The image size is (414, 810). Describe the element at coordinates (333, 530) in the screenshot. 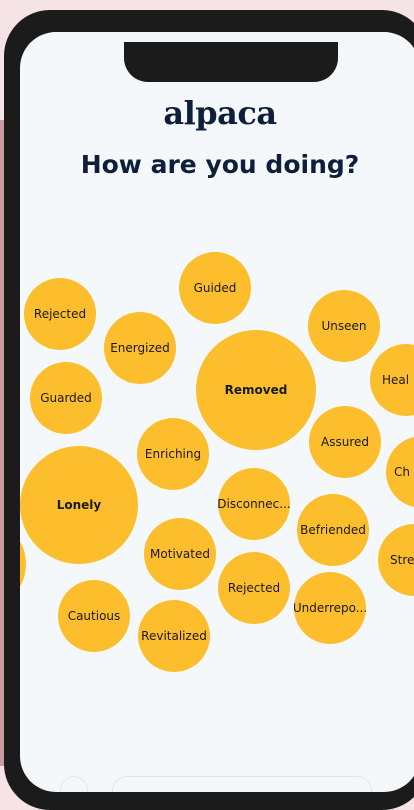

I see `feeling-bubble-befriended: Befriended` at that location.